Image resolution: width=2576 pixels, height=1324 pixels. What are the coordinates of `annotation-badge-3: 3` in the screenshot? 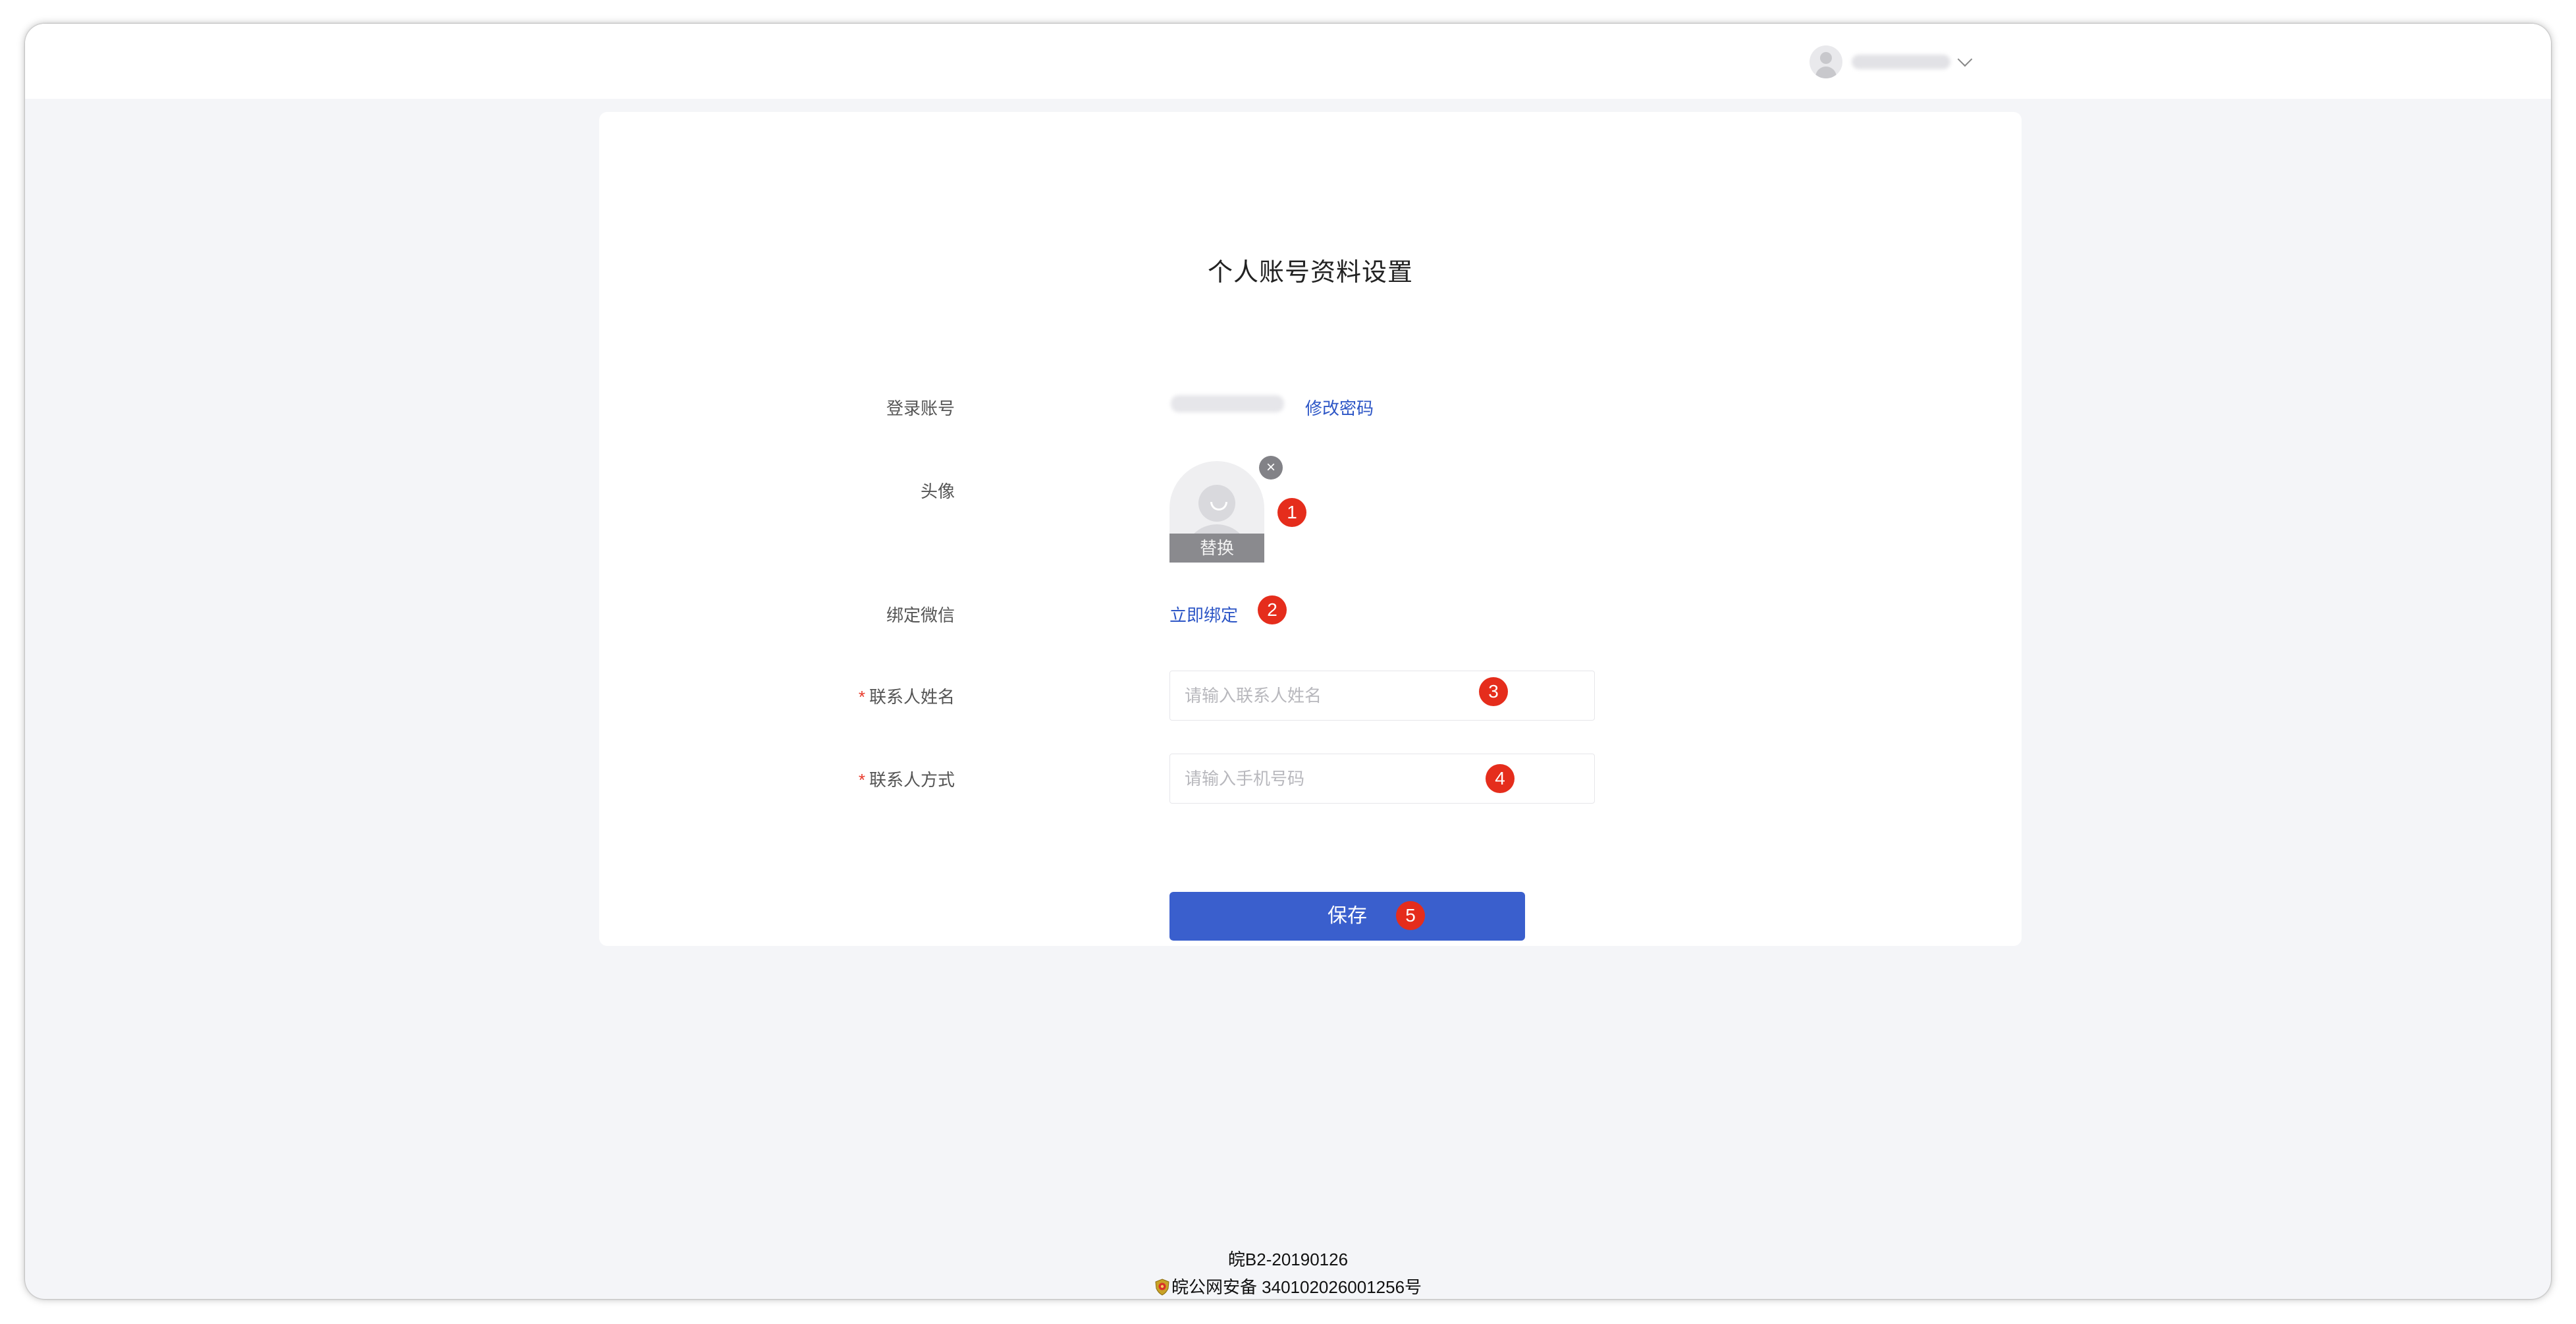 It's located at (1493, 691).